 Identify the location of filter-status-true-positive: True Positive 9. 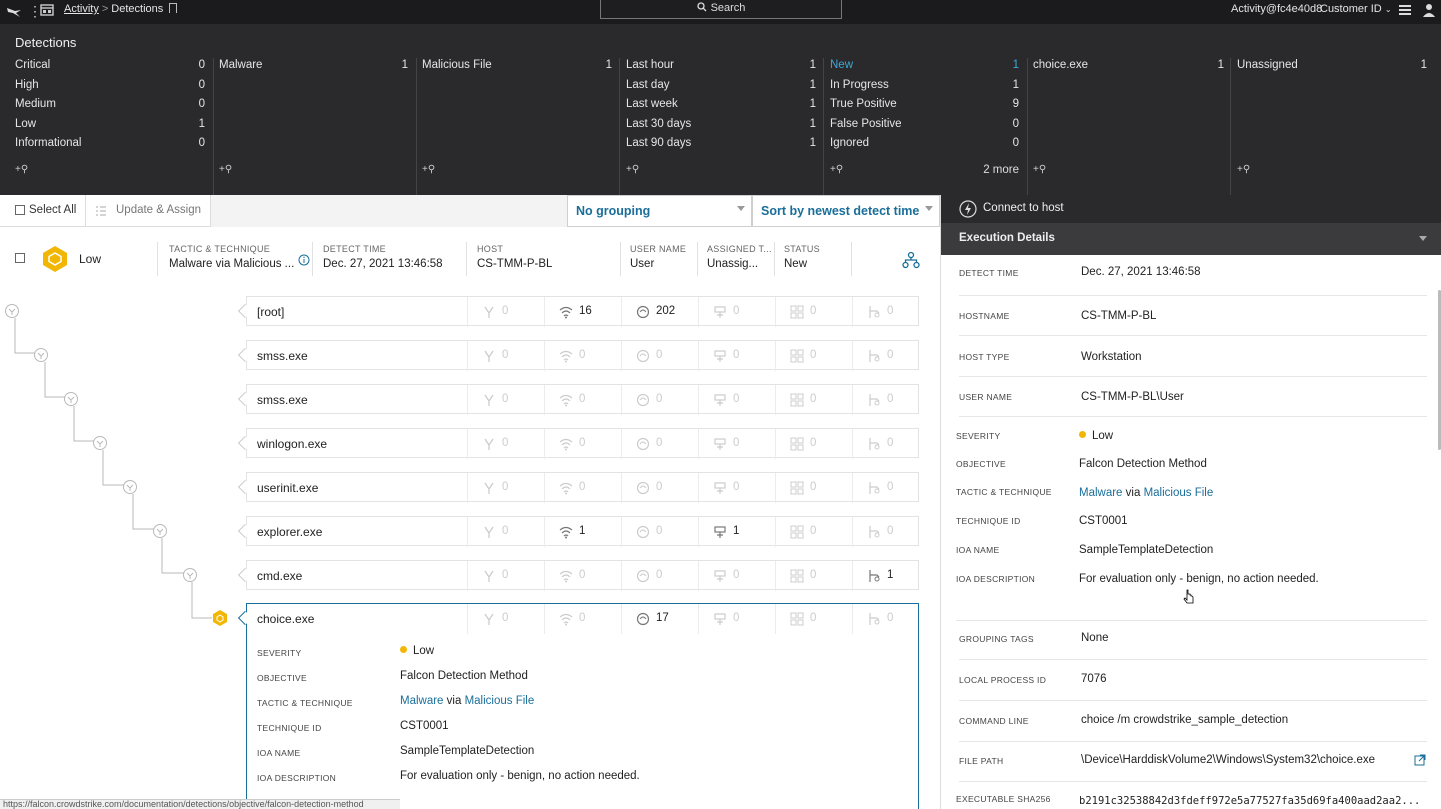
(924, 107).